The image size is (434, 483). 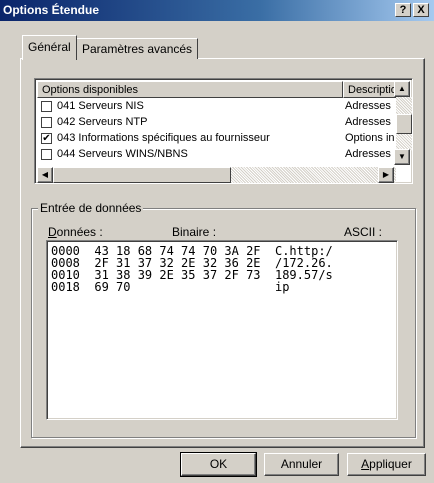 What do you see at coordinates (170, 287) in the screenshot?
I see `hex-row: 0018 69 70 ip` at bounding box center [170, 287].